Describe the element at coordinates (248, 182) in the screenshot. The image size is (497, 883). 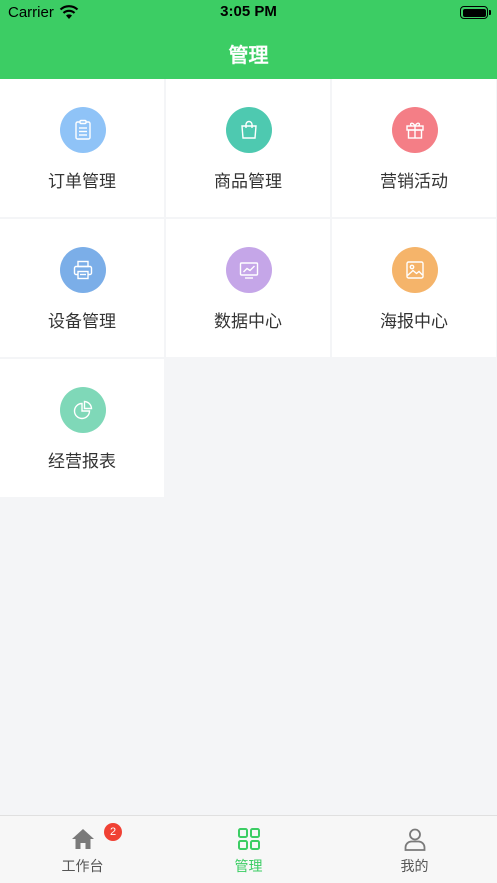
I see `menu-item-label: 商品管理` at that location.